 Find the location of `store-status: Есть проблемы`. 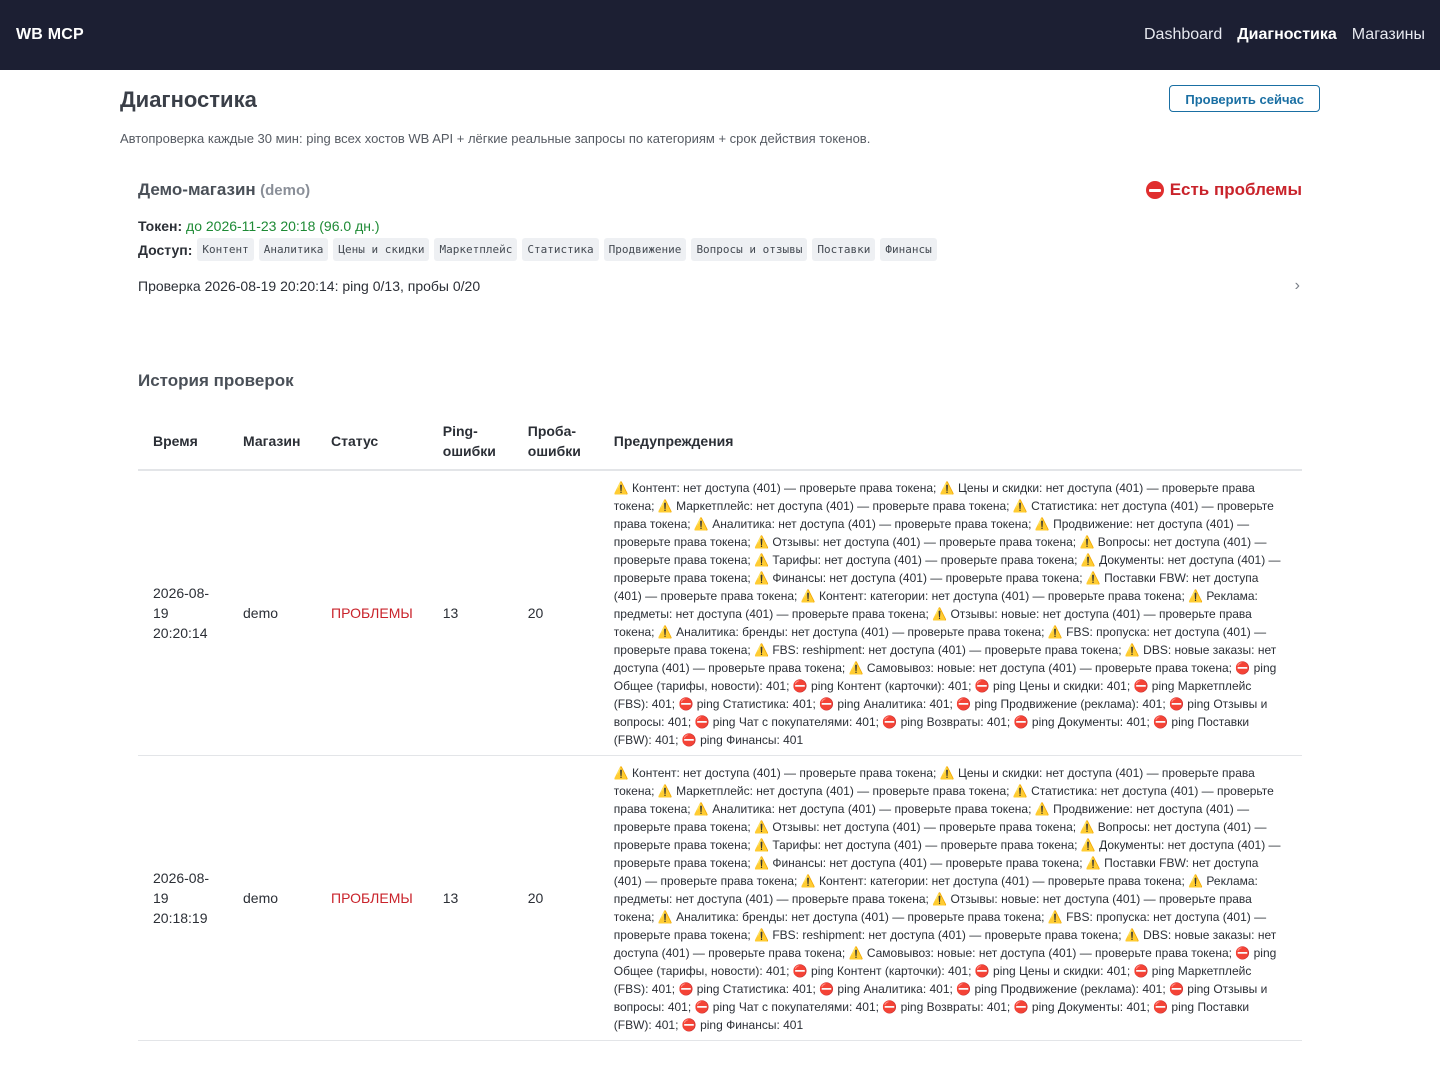

store-status: Есть проблемы is located at coordinates (1223, 190).